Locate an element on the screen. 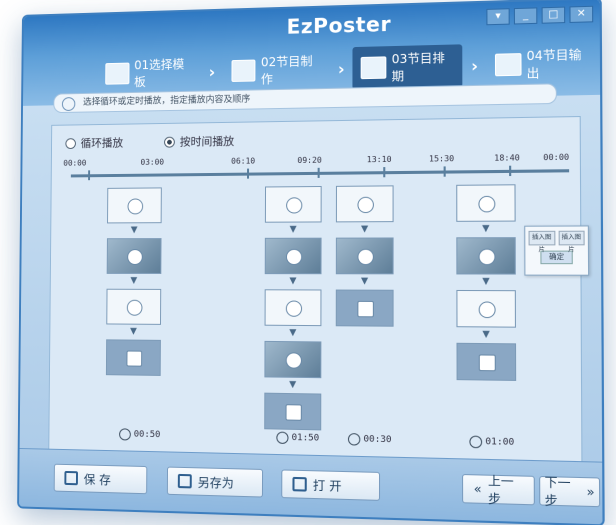 Image resolution: width=616 pixels, height=525 pixels. insert-popup: 插入图片 插入图片 确定 is located at coordinates (557, 250).